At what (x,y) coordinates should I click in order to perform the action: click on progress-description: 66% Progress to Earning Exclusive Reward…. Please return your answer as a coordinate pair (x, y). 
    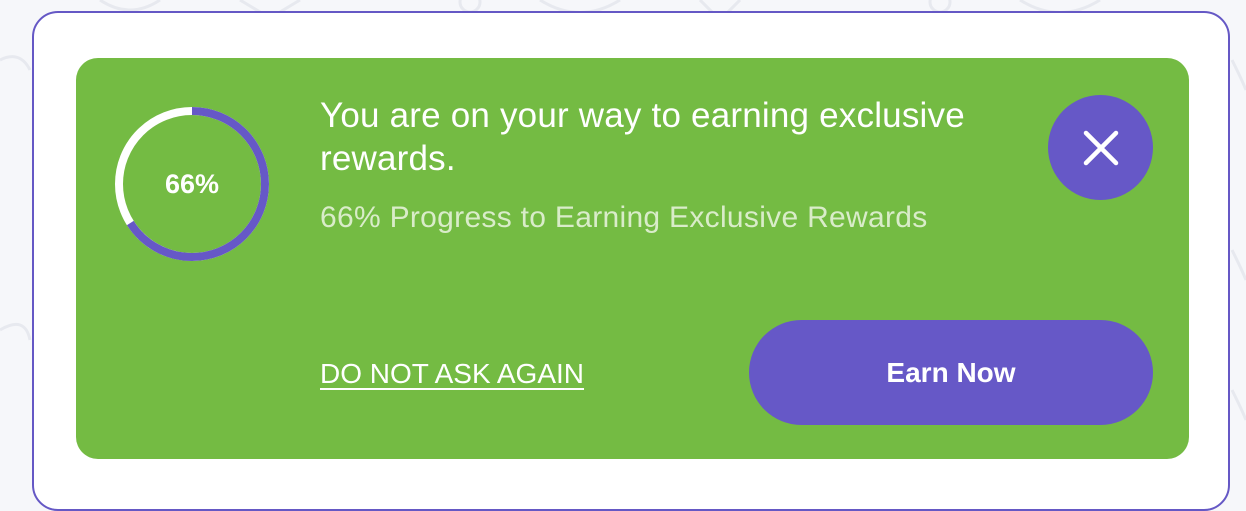
    Looking at the image, I should click on (624, 217).